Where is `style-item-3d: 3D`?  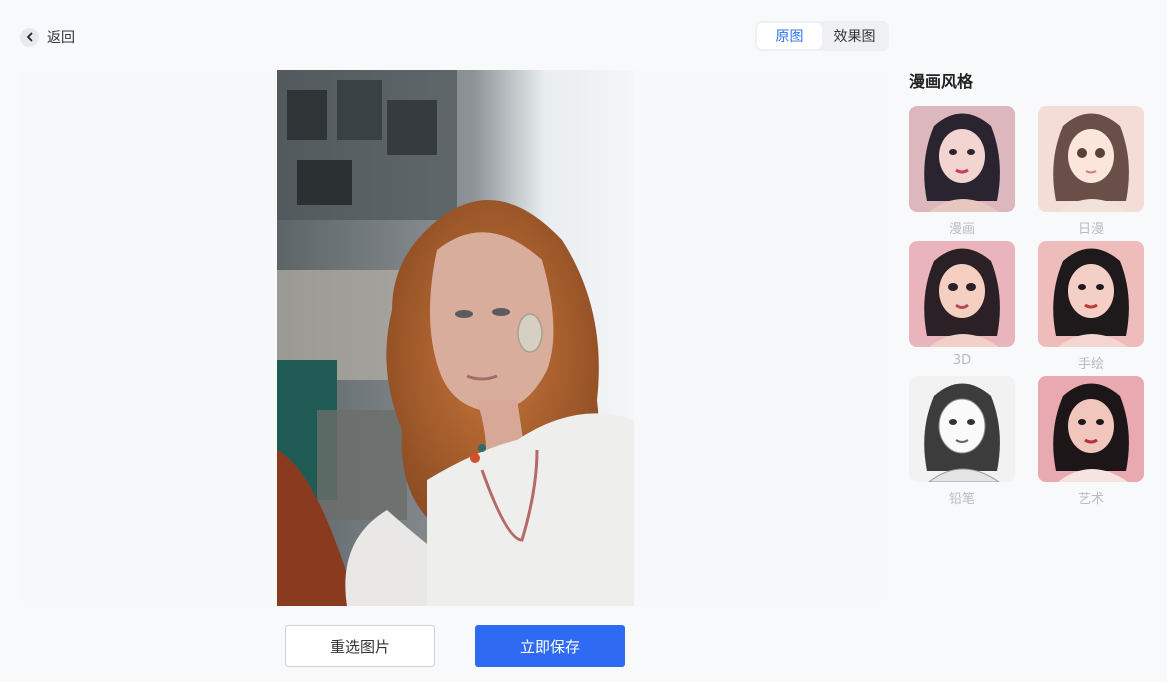 style-item-3d: 3D is located at coordinates (962, 304).